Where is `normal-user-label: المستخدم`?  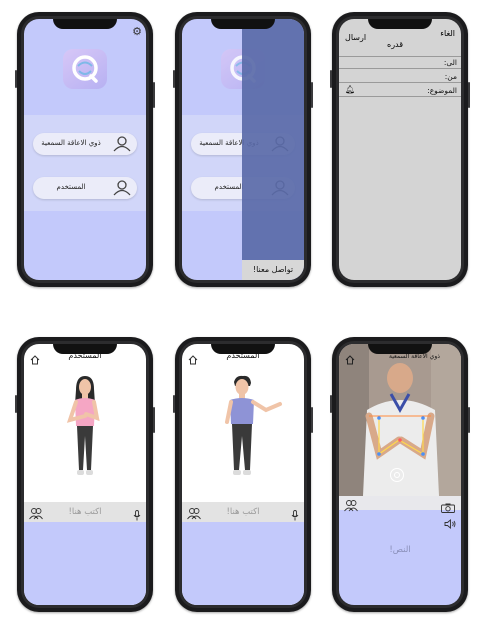 normal-user-label: المستخدم is located at coordinates (71, 187).